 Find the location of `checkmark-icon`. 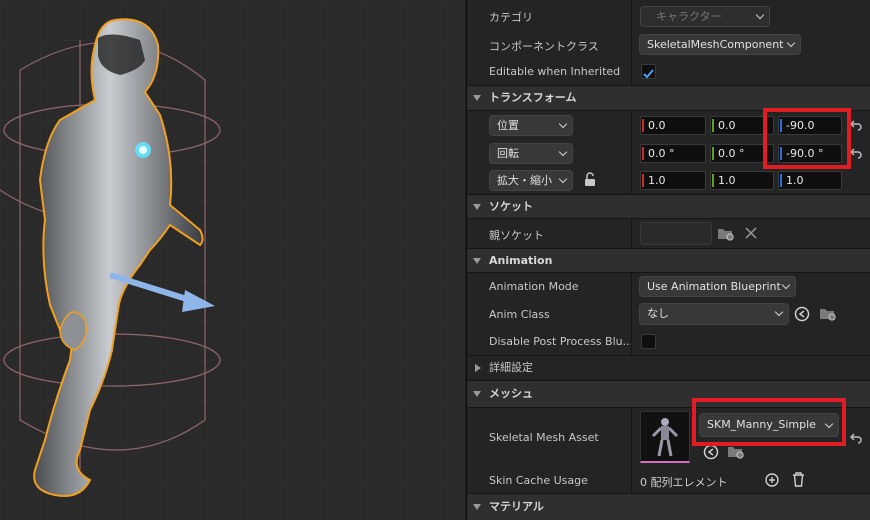

checkmark-icon is located at coordinates (648, 74).